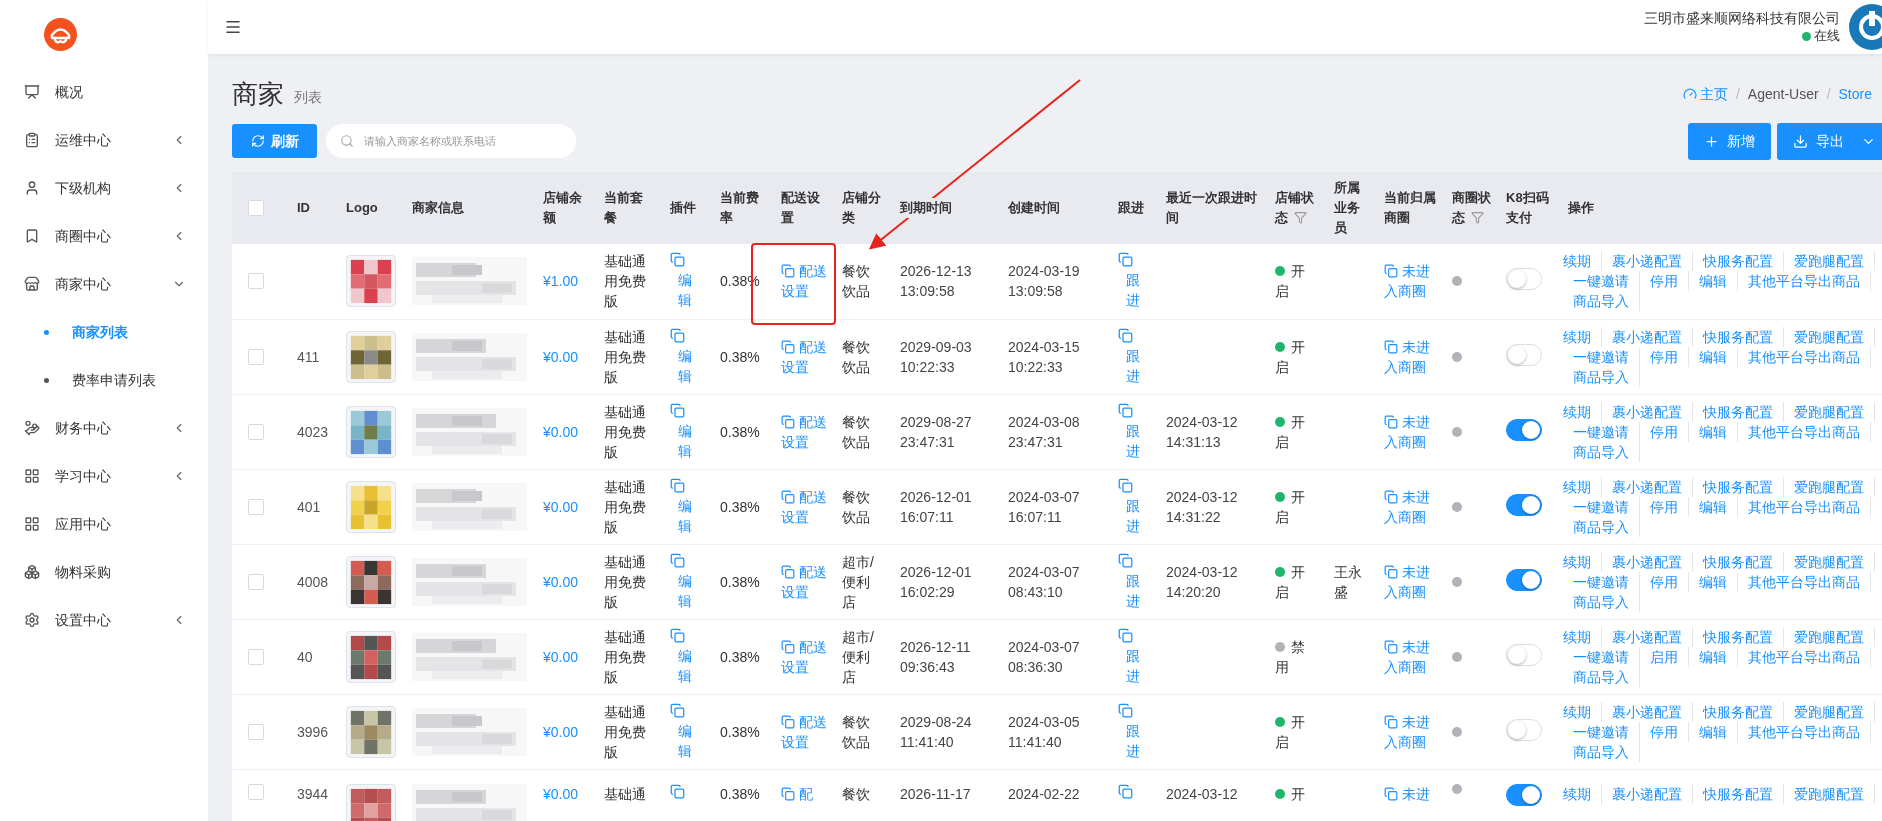 This screenshot has width=1882, height=821. Describe the element at coordinates (1738, 711) in the screenshot. I see `action-link: 快服务配置` at that location.